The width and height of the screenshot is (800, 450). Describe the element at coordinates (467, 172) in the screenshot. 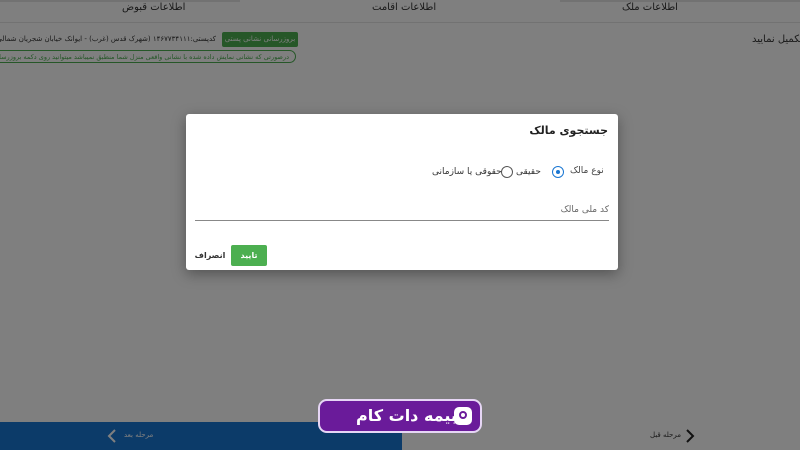

I see `owner-type-legal-label: حقوقی یا سازمانی` at that location.